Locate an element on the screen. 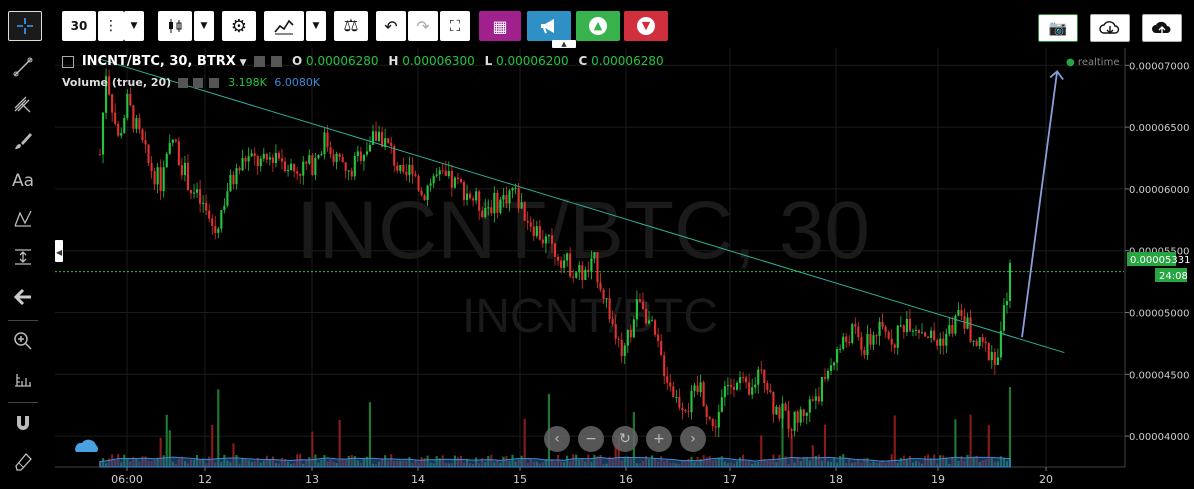  volume-indicator-label: Volume (true, 20) is located at coordinates (116, 82).